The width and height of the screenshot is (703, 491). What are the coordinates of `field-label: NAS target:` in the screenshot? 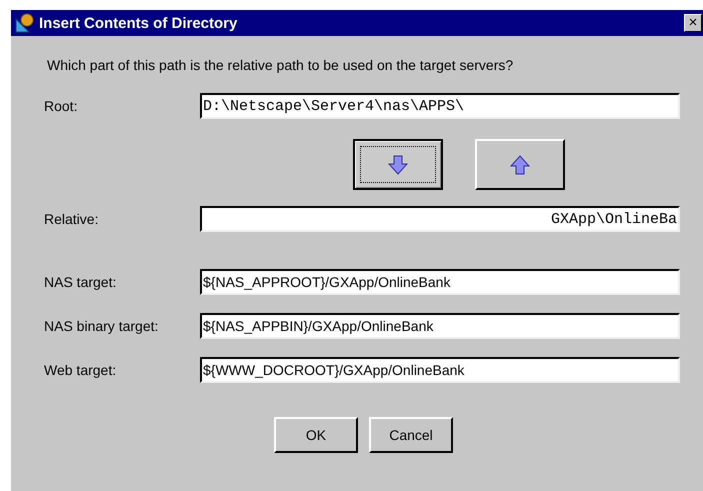 It's located at (81, 282).